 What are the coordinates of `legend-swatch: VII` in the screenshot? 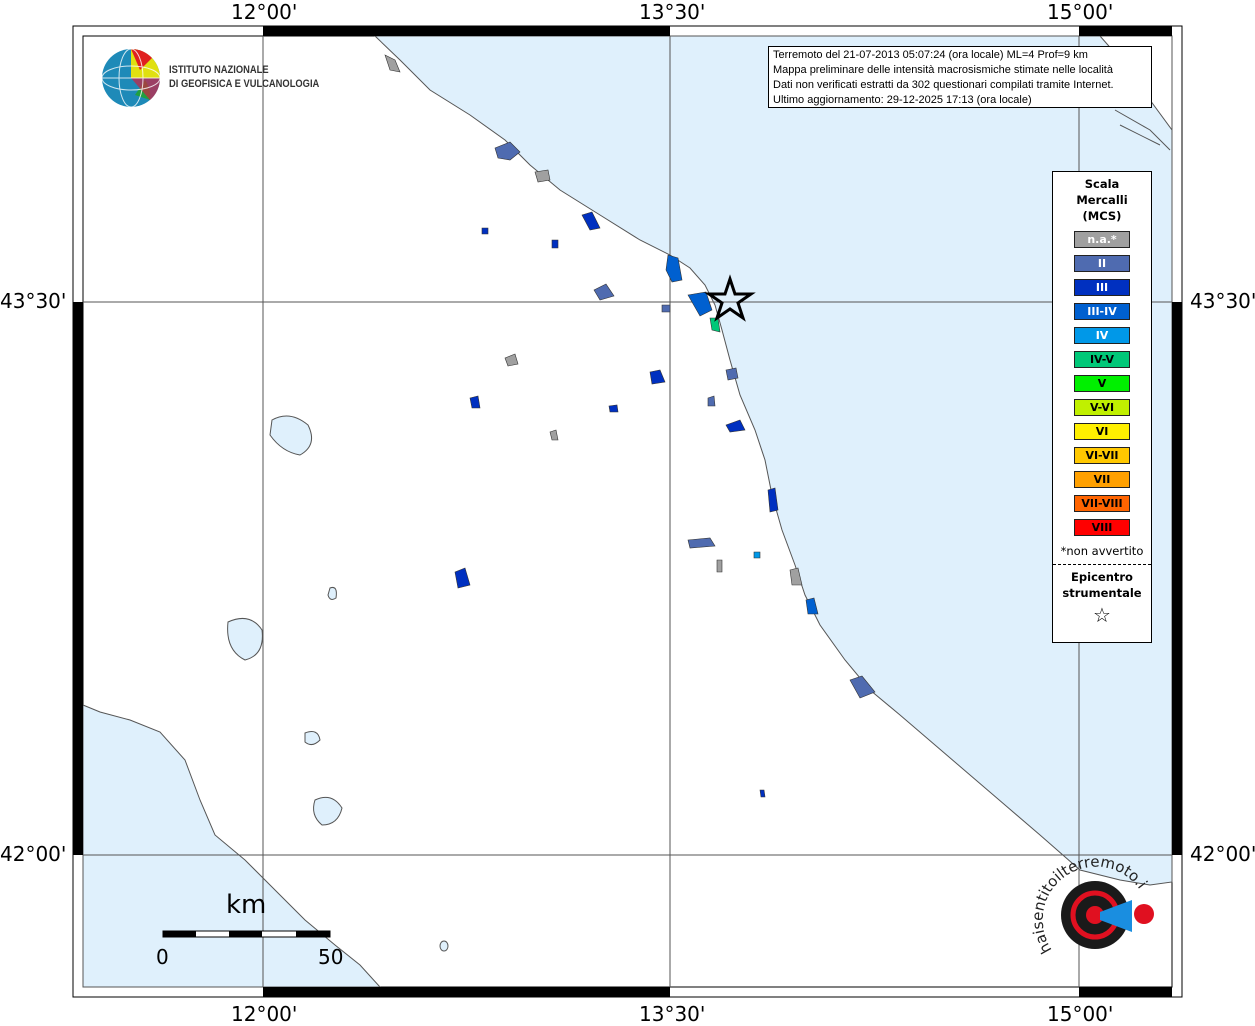 It's located at (1102, 479).